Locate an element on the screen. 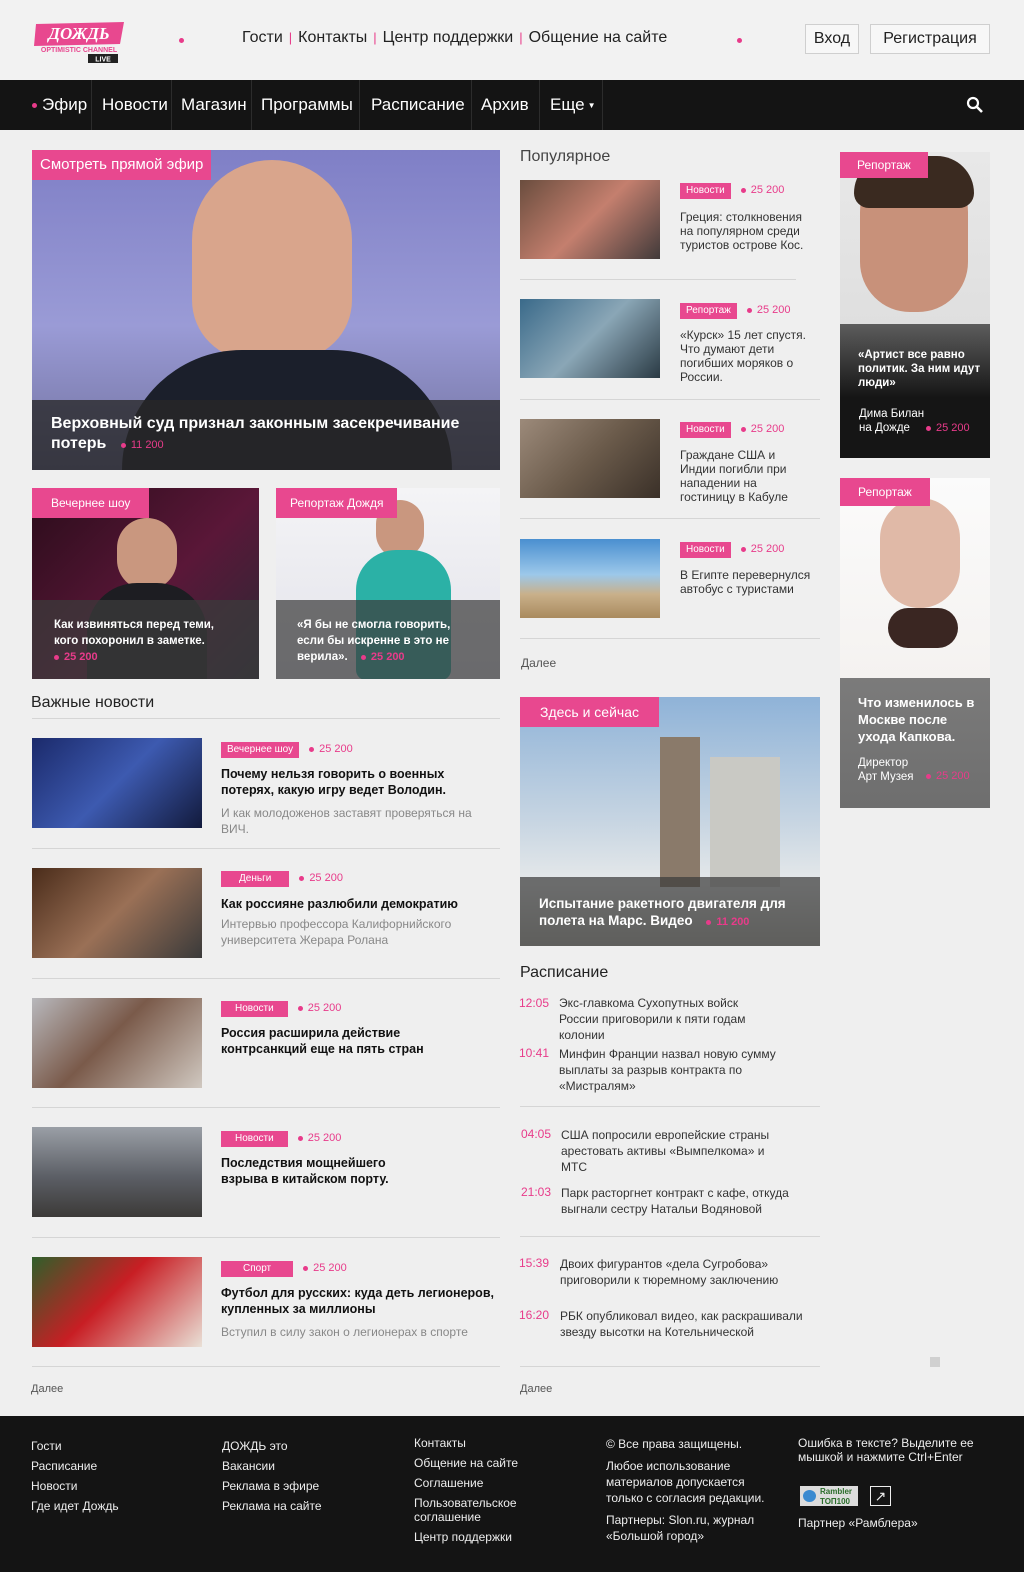 The width and height of the screenshot is (1024, 1572). popular-meta: Репортаж 25 200 is located at coordinates (735, 309).